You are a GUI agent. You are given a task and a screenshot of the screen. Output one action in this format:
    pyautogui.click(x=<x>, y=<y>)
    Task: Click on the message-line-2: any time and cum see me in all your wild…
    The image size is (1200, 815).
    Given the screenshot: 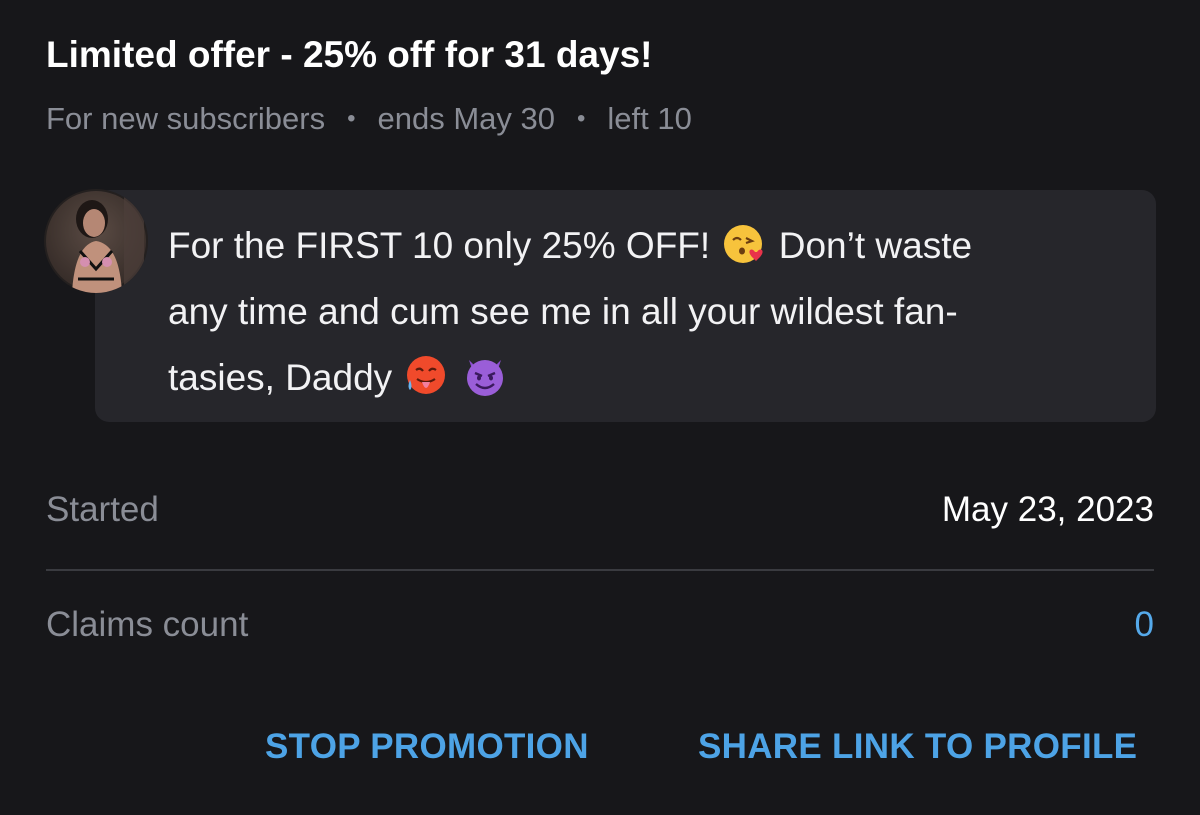 What is the action you would take?
    pyautogui.click(x=563, y=311)
    